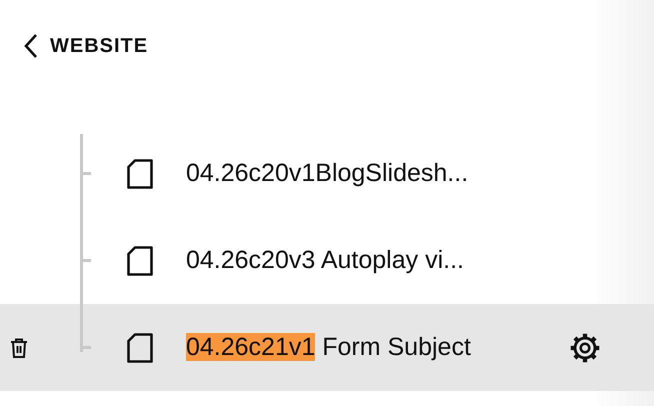 The width and height of the screenshot is (654, 406). Describe the element at coordinates (19, 348) in the screenshot. I see `trash-icon` at that location.